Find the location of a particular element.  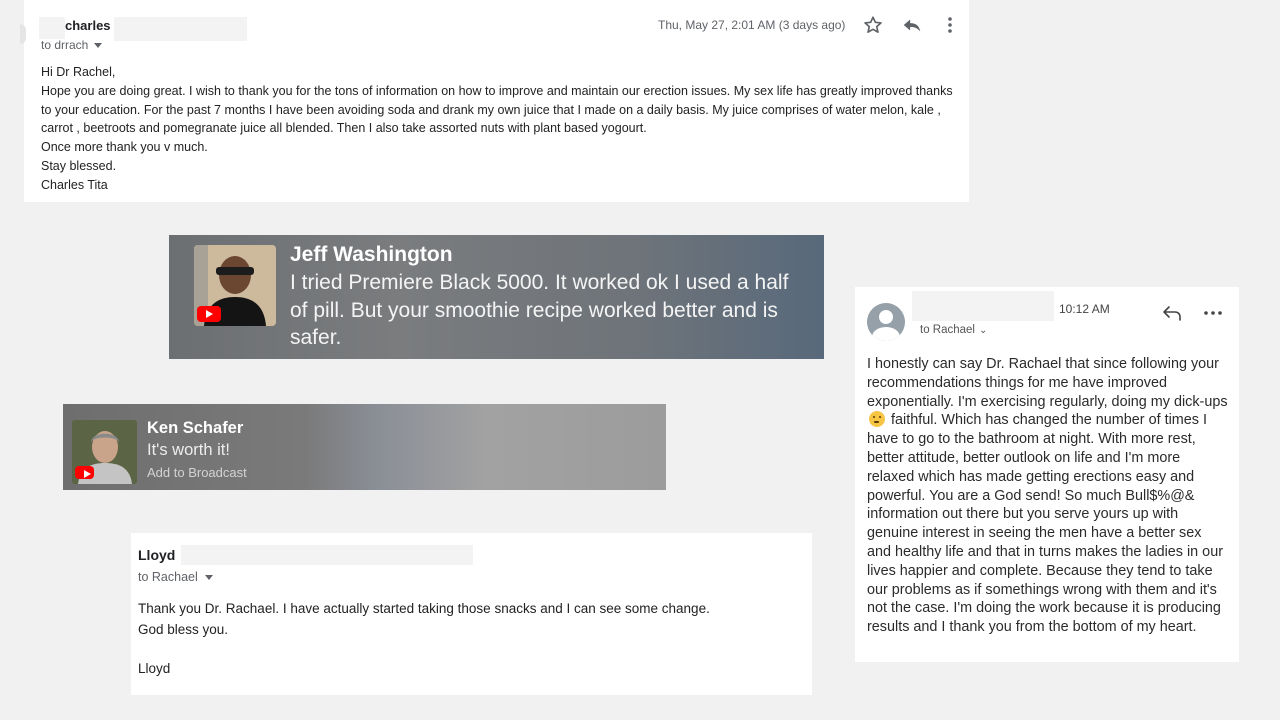

body-line: Charles Tita is located at coordinates (74, 184).